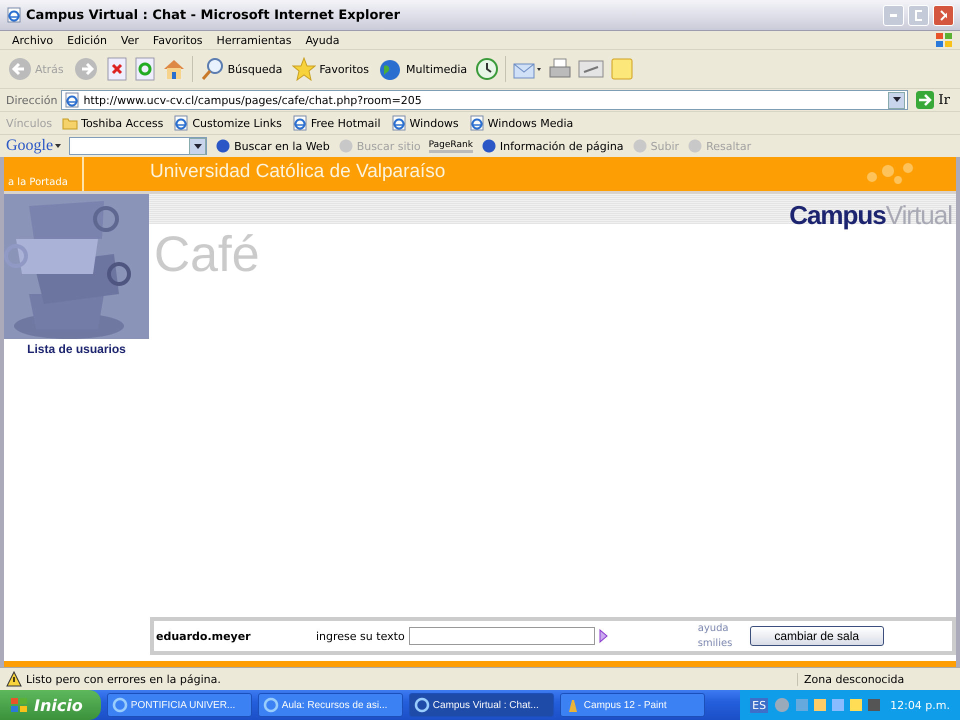 This screenshot has width=960, height=720. What do you see at coordinates (893, 15) in the screenshot?
I see `minimize-icon` at bounding box center [893, 15].